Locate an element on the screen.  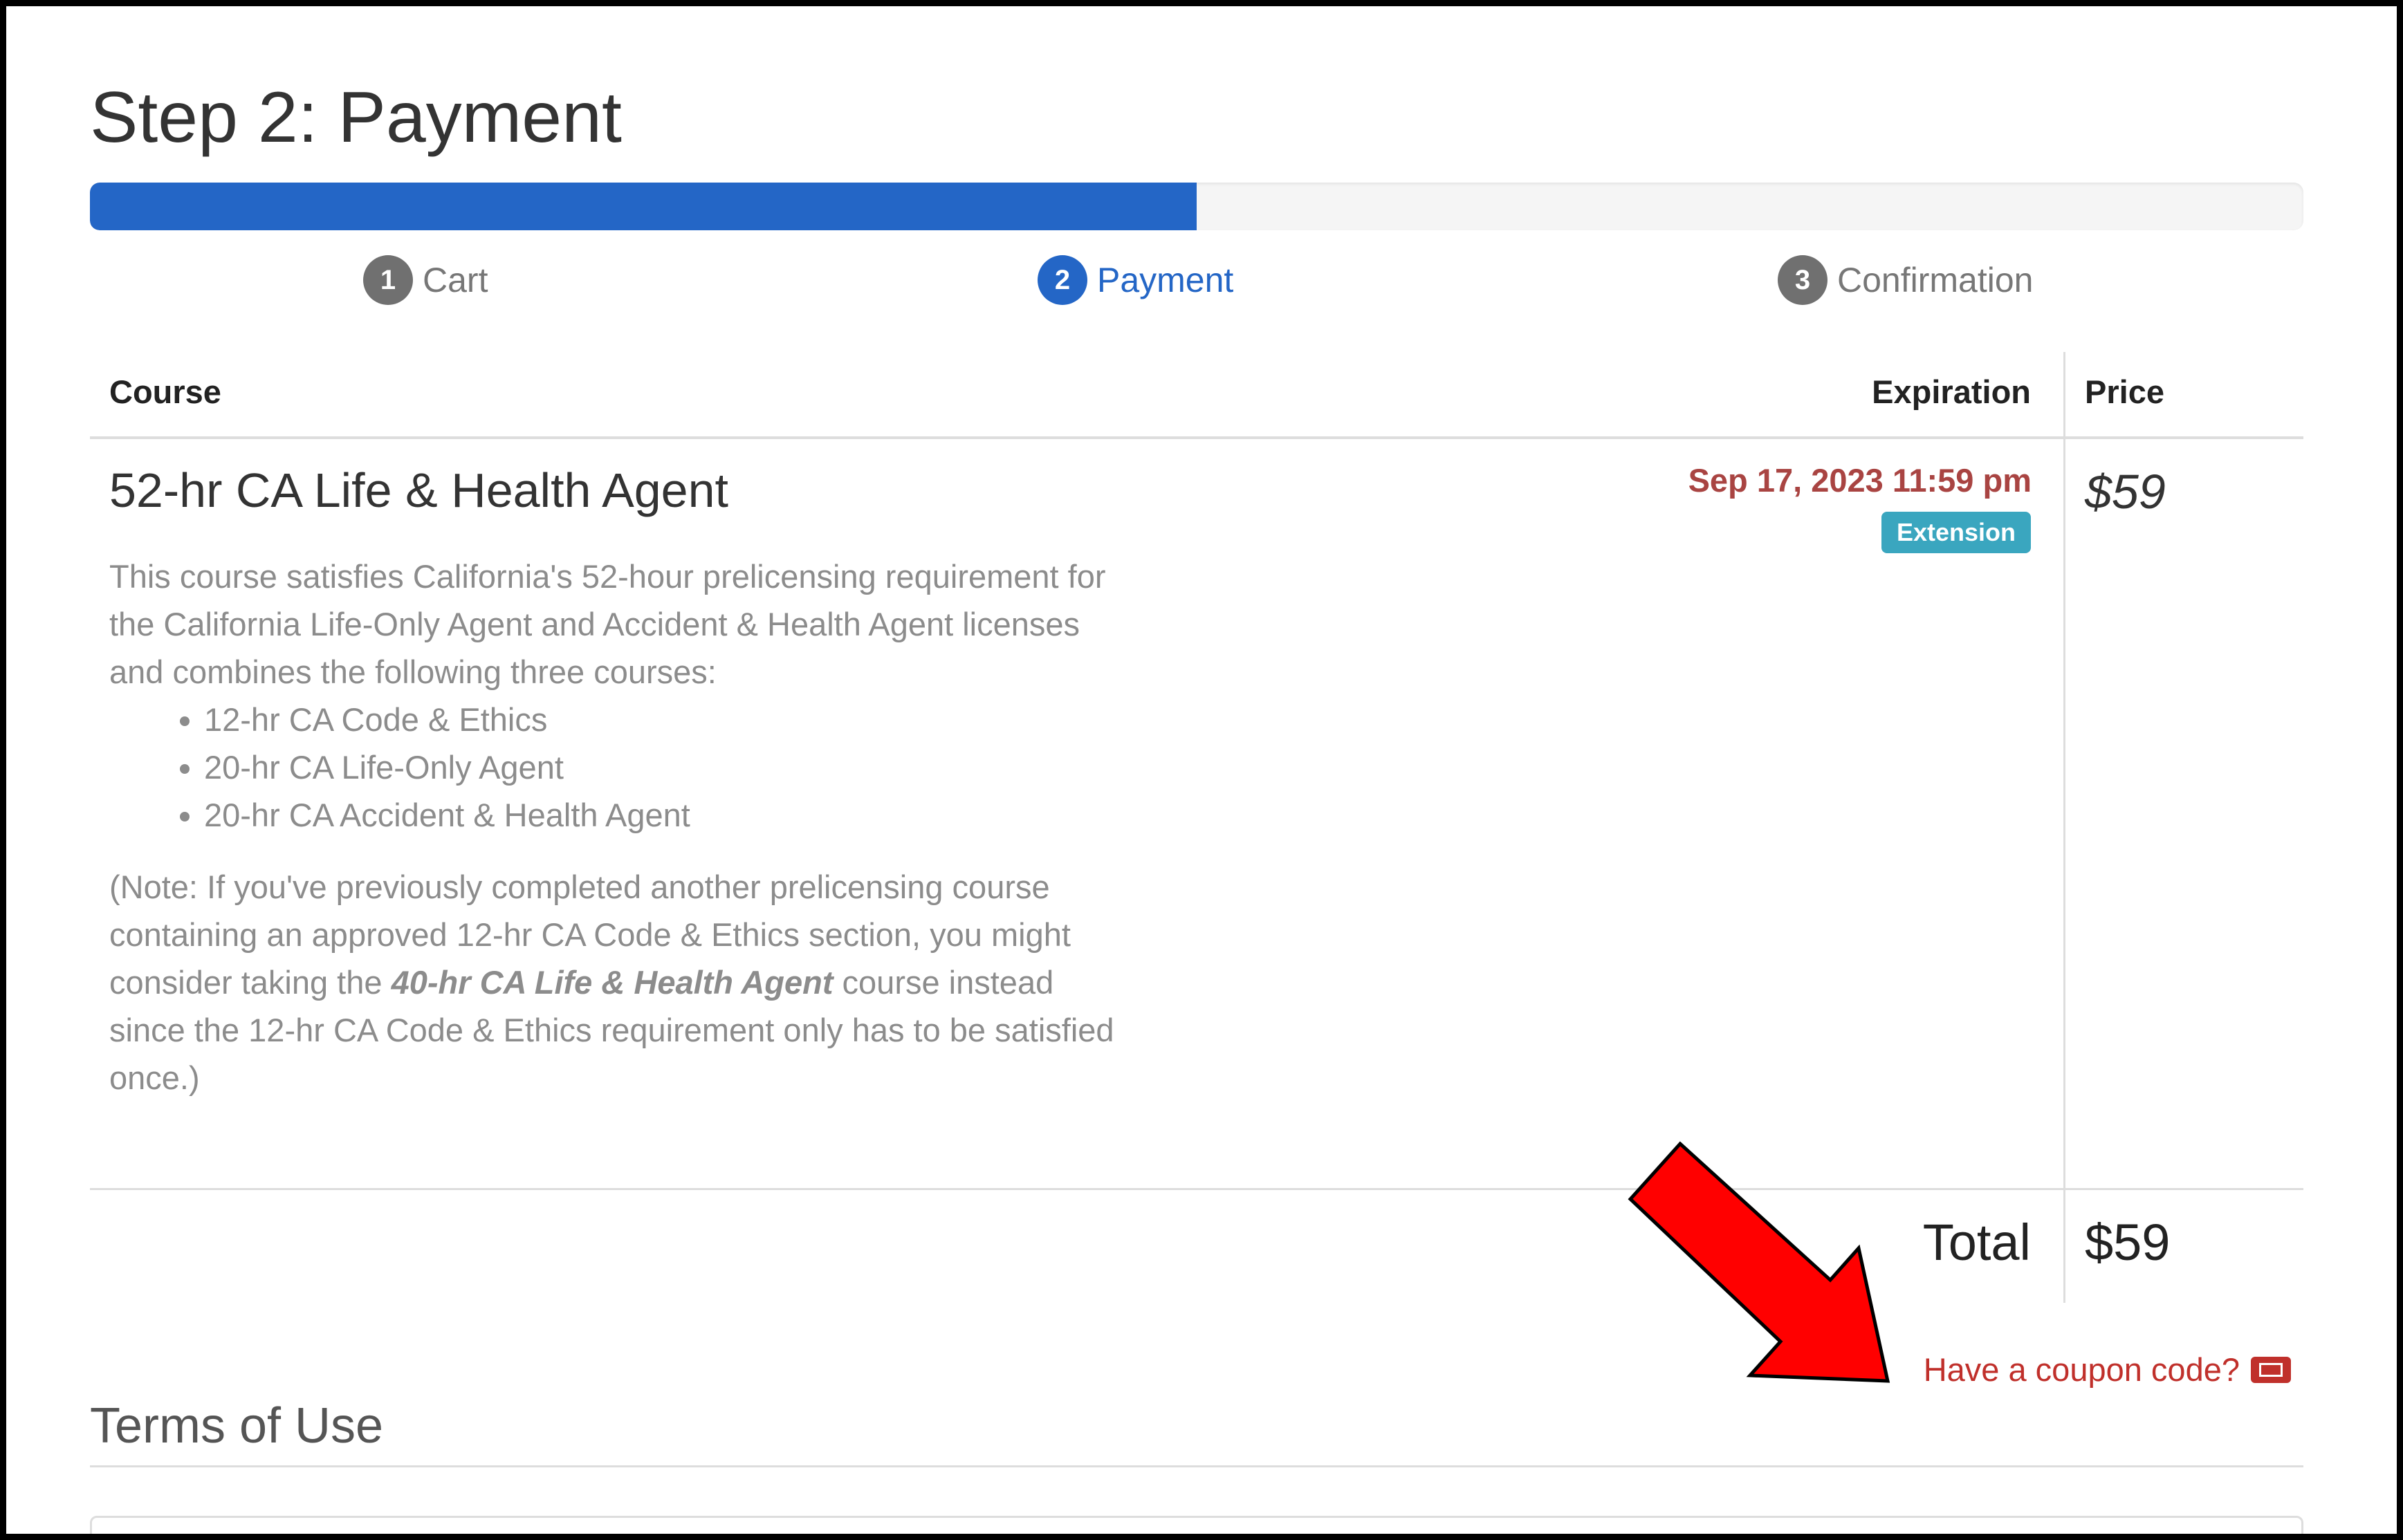
page-title: Step 2: Payment is located at coordinates (356, 117).